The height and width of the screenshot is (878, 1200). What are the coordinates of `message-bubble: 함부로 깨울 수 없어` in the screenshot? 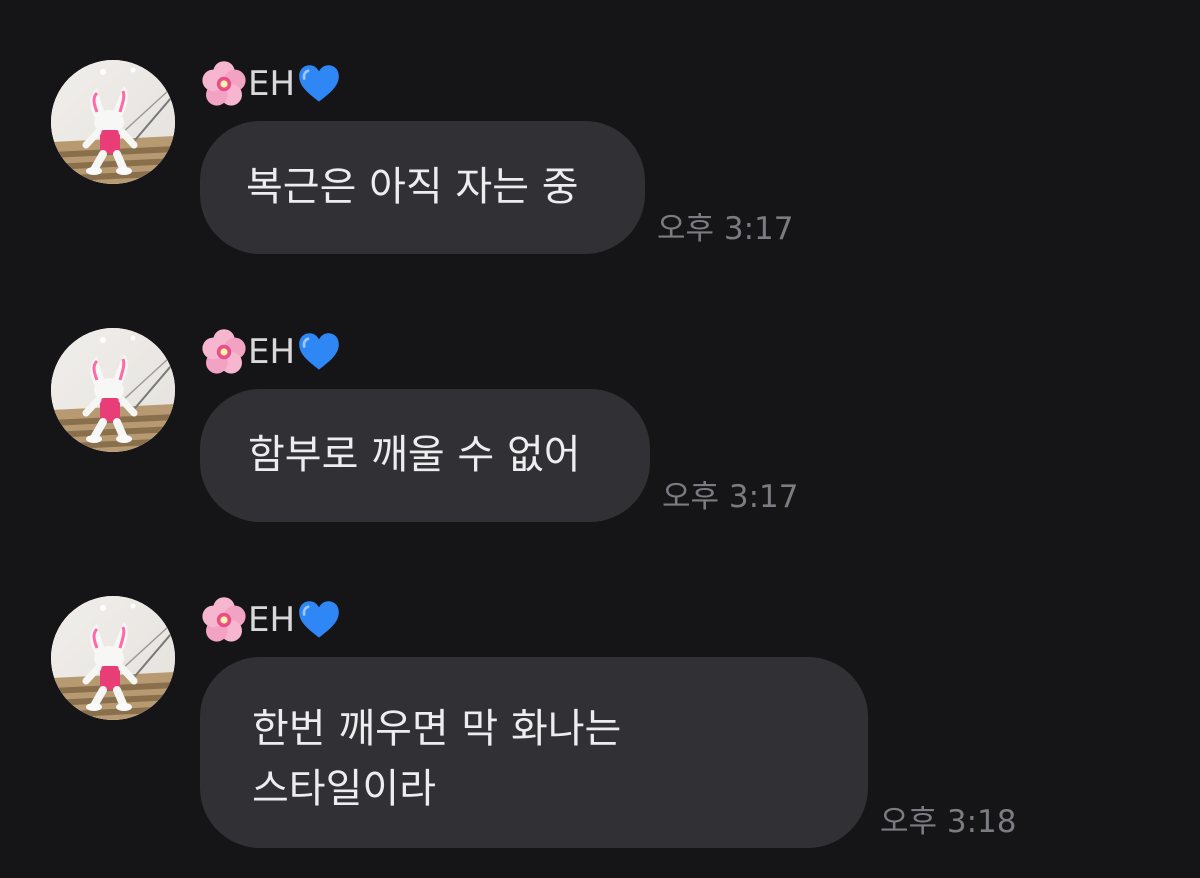 It's located at (425, 455).